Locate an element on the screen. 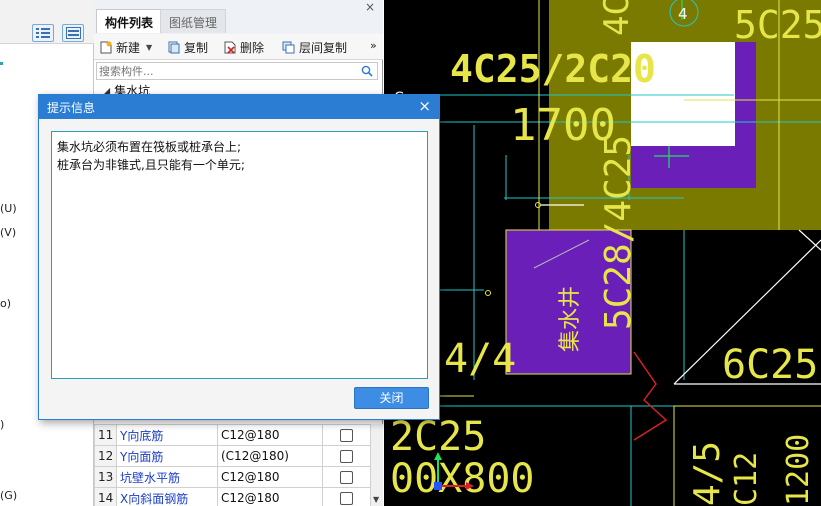 Image resolution: width=821 pixels, height=506 pixels. tab-component-list: 构件列表 is located at coordinates (129, 21).